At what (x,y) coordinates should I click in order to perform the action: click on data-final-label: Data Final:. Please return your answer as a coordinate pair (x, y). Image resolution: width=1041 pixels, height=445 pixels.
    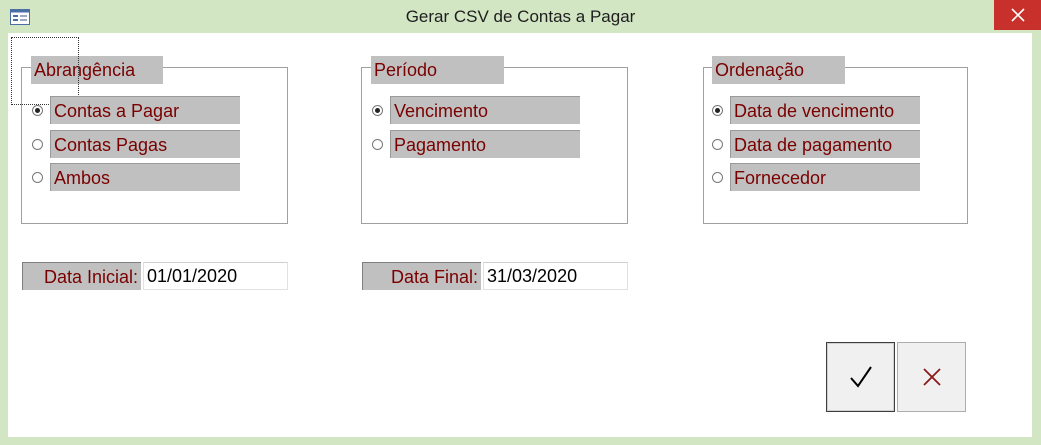
    Looking at the image, I should click on (421, 276).